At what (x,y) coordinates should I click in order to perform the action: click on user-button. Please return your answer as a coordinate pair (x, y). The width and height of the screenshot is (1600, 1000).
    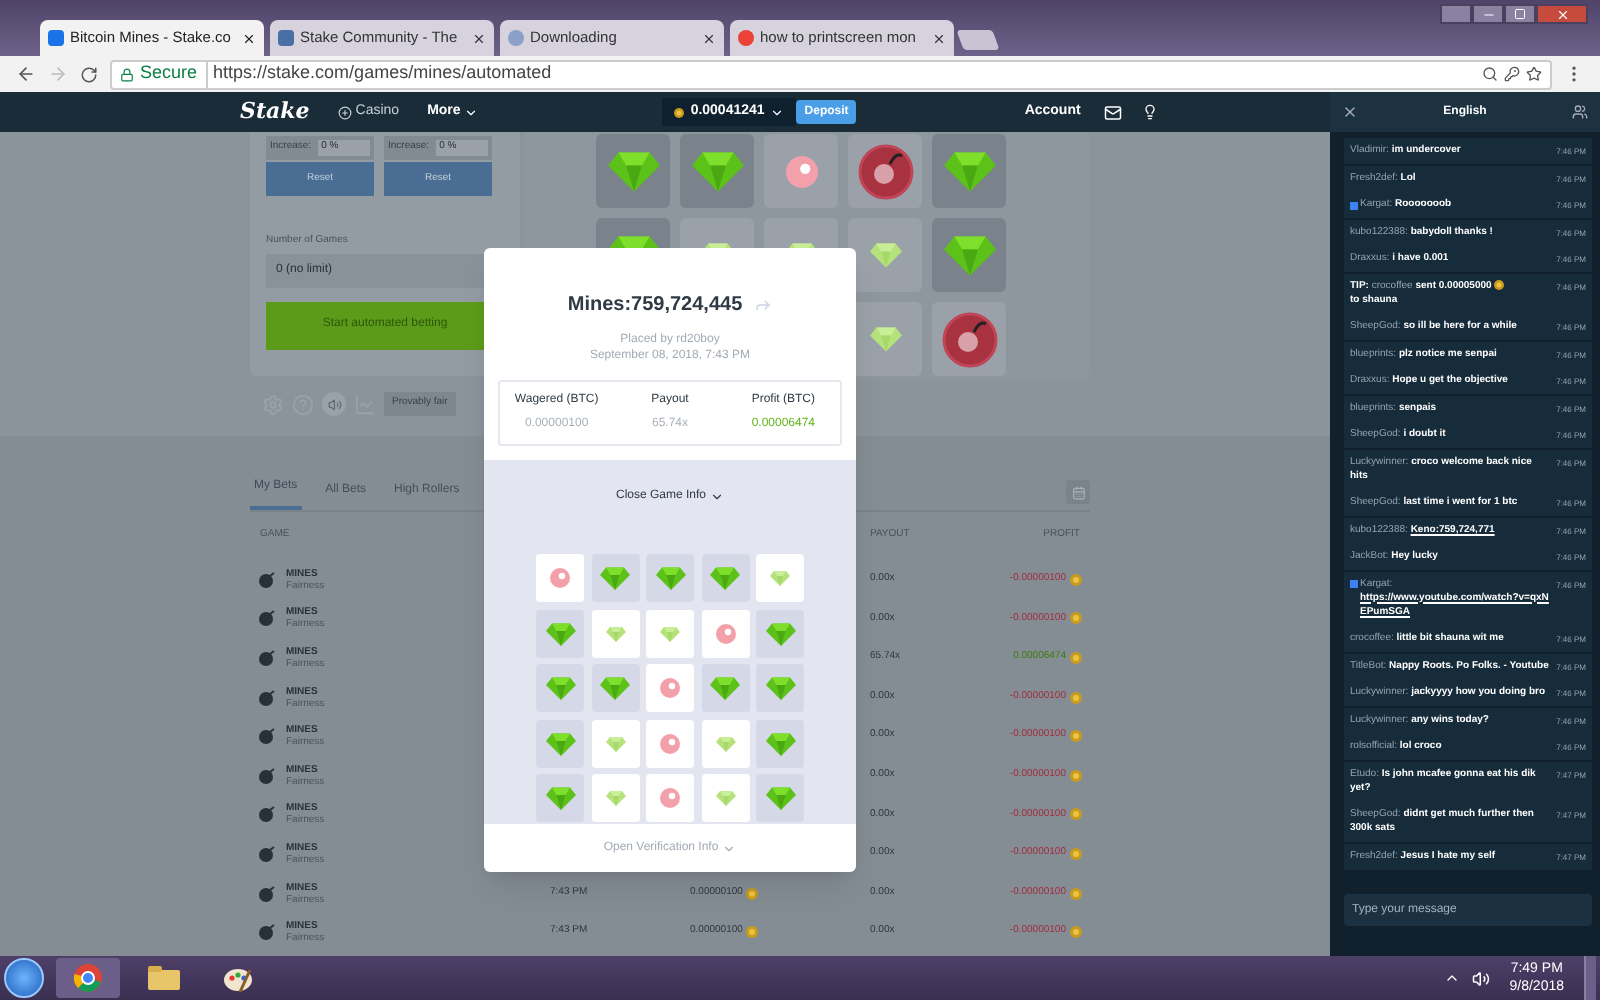
    Looking at the image, I should click on (1456, 14).